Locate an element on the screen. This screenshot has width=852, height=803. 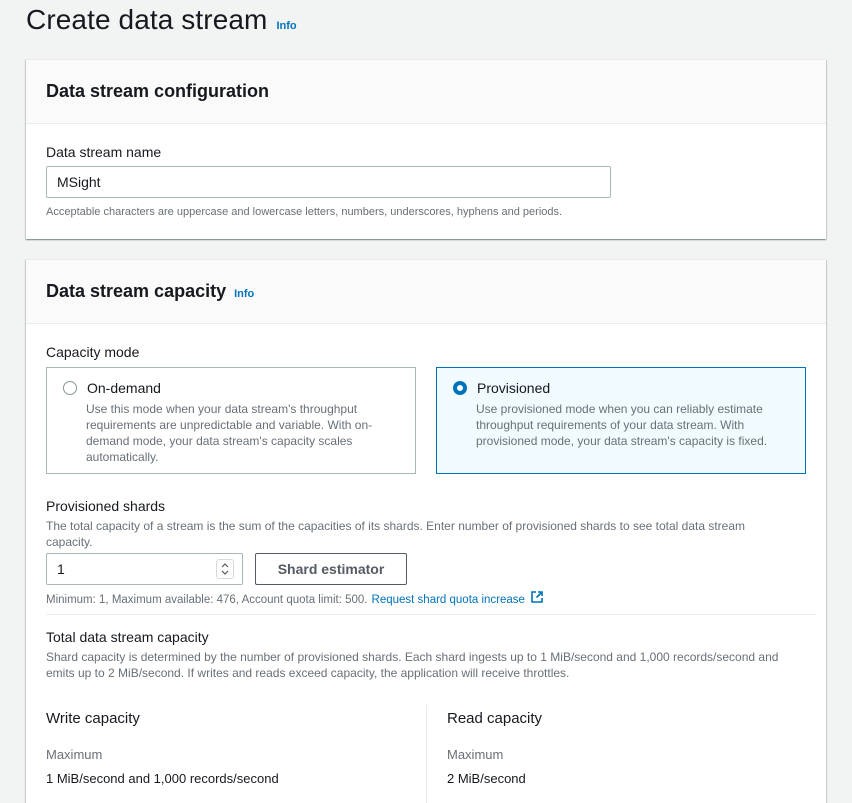
column-divider is located at coordinates (426, 754).